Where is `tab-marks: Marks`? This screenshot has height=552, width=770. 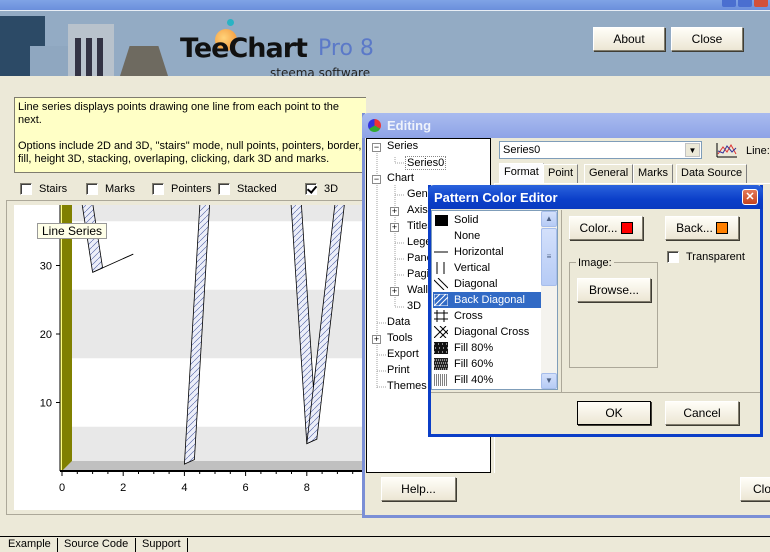 tab-marks: Marks is located at coordinates (653, 173).